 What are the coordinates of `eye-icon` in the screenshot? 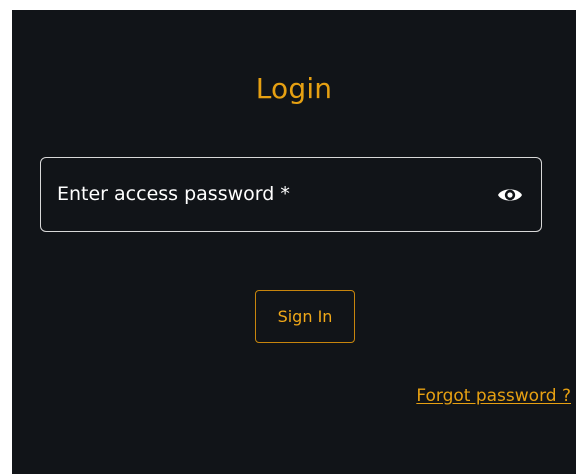 It's located at (510, 195).